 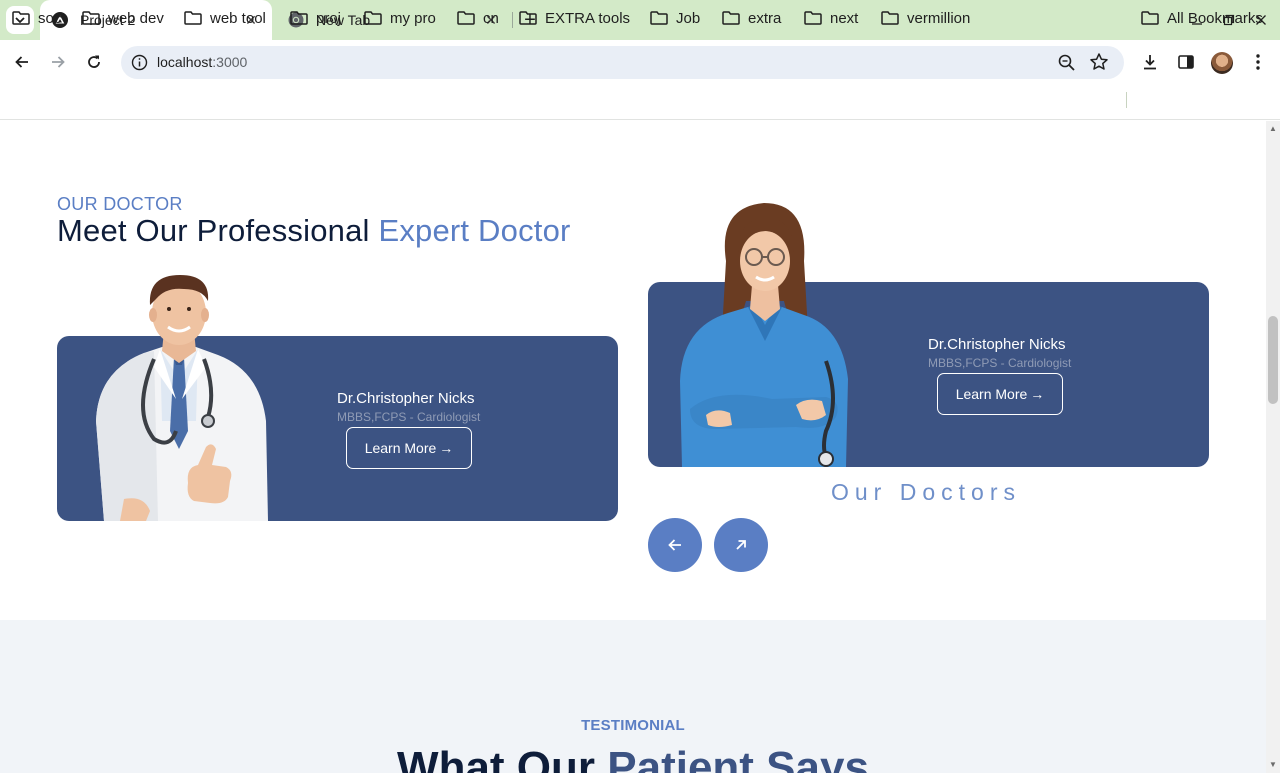 I want to click on arrow-up-right-icon, so click(x=741, y=545).